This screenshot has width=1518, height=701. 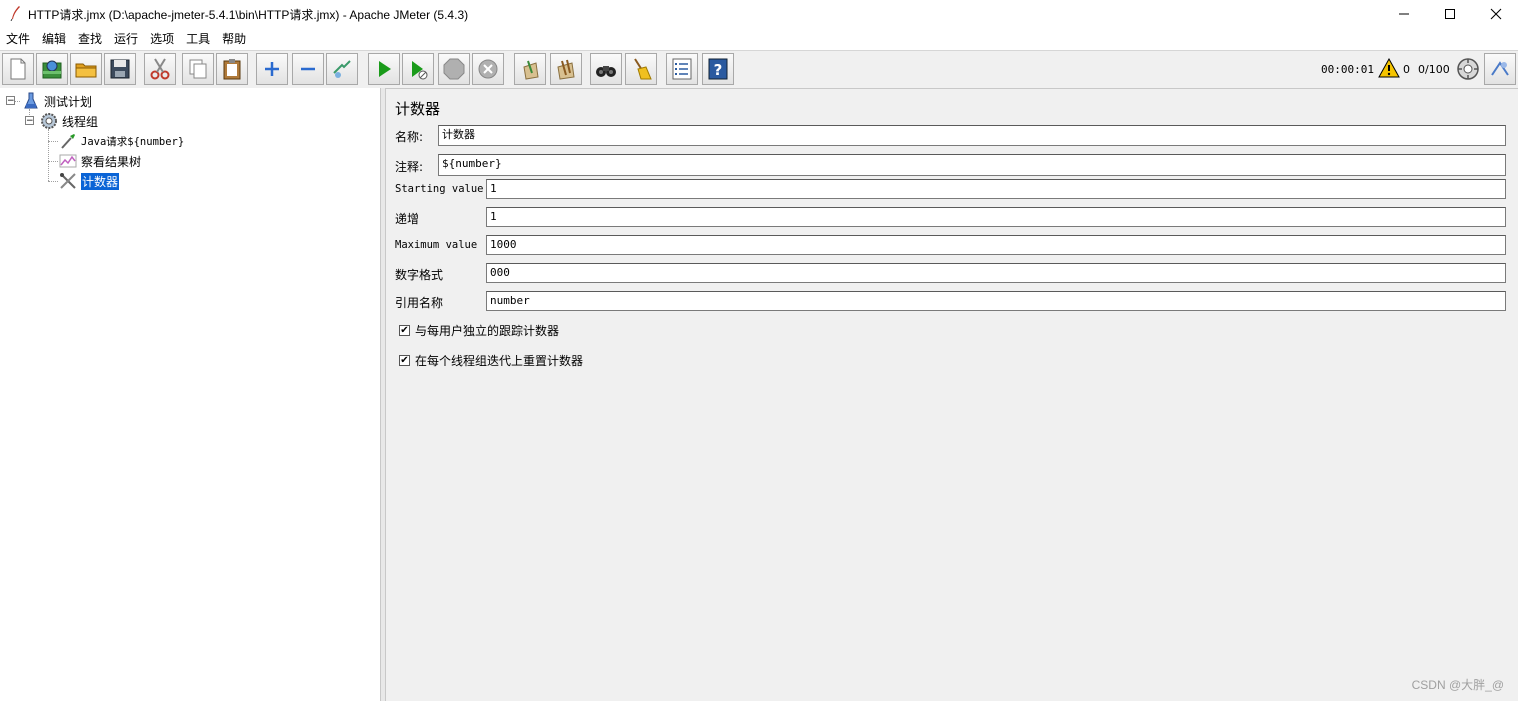 I want to click on copy-icon, so click(x=198, y=69).